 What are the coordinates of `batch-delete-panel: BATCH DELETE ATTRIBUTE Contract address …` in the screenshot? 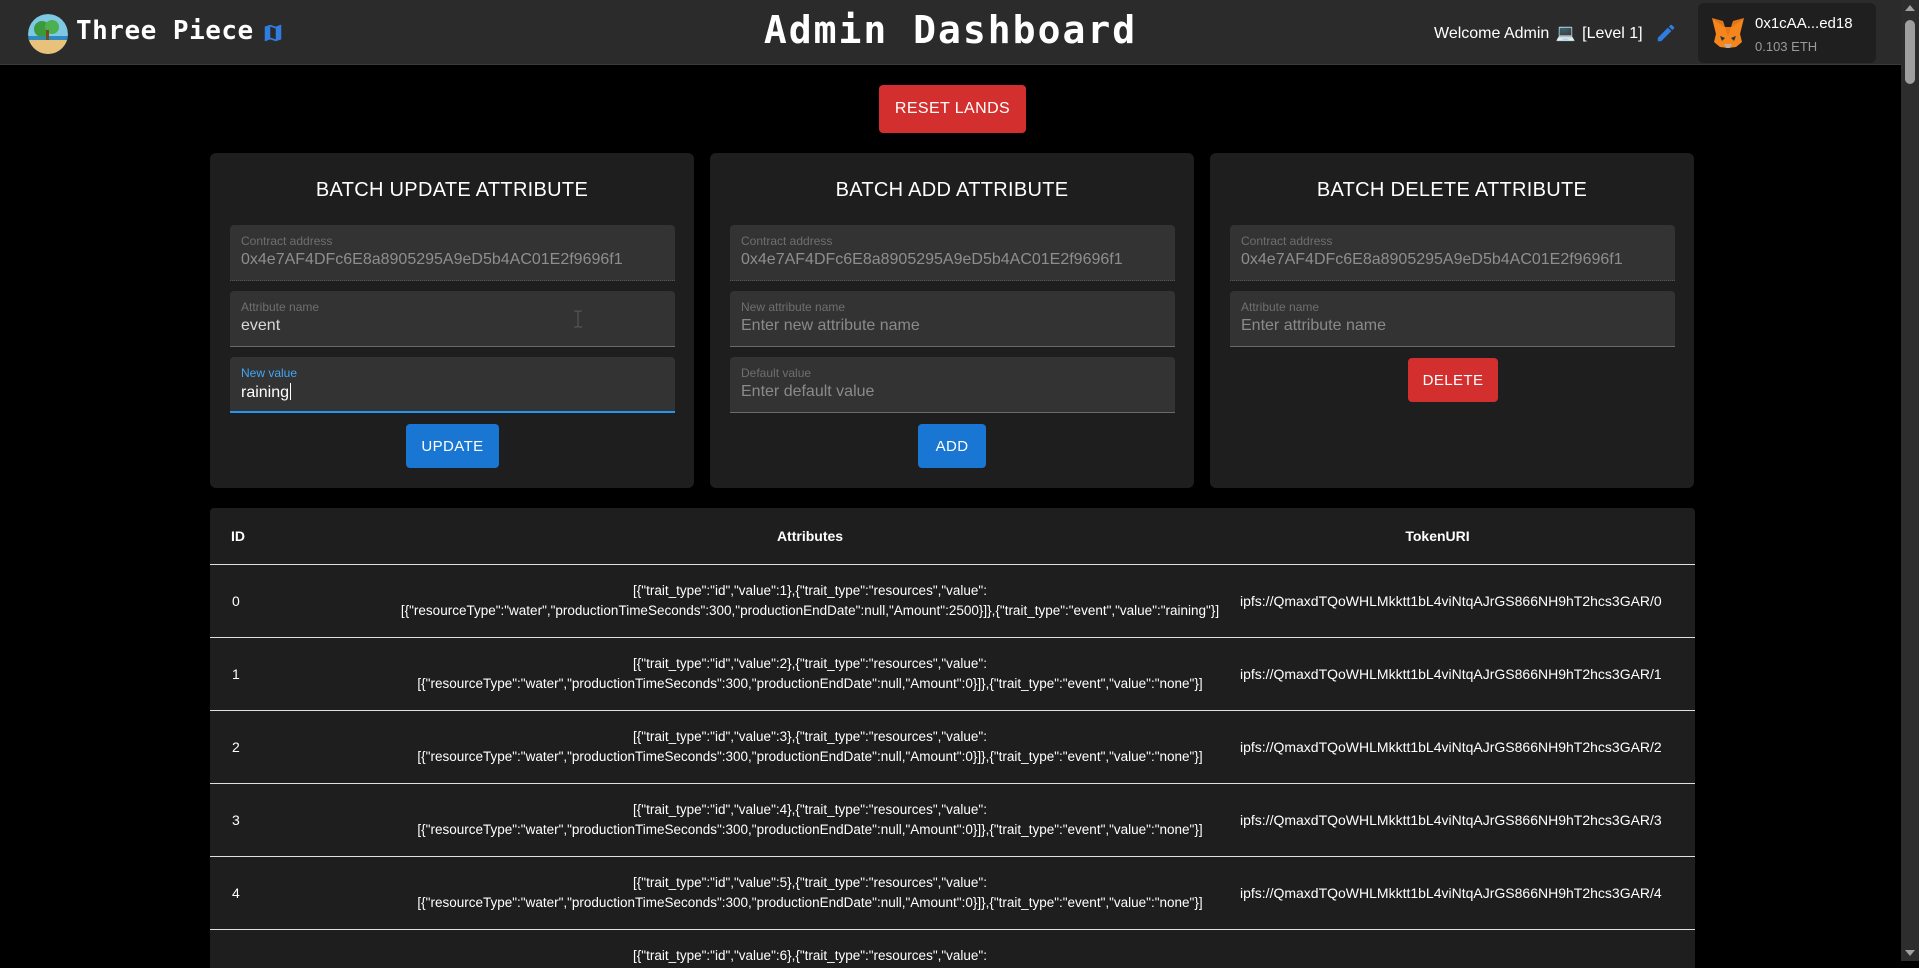 It's located at (1452, 320).